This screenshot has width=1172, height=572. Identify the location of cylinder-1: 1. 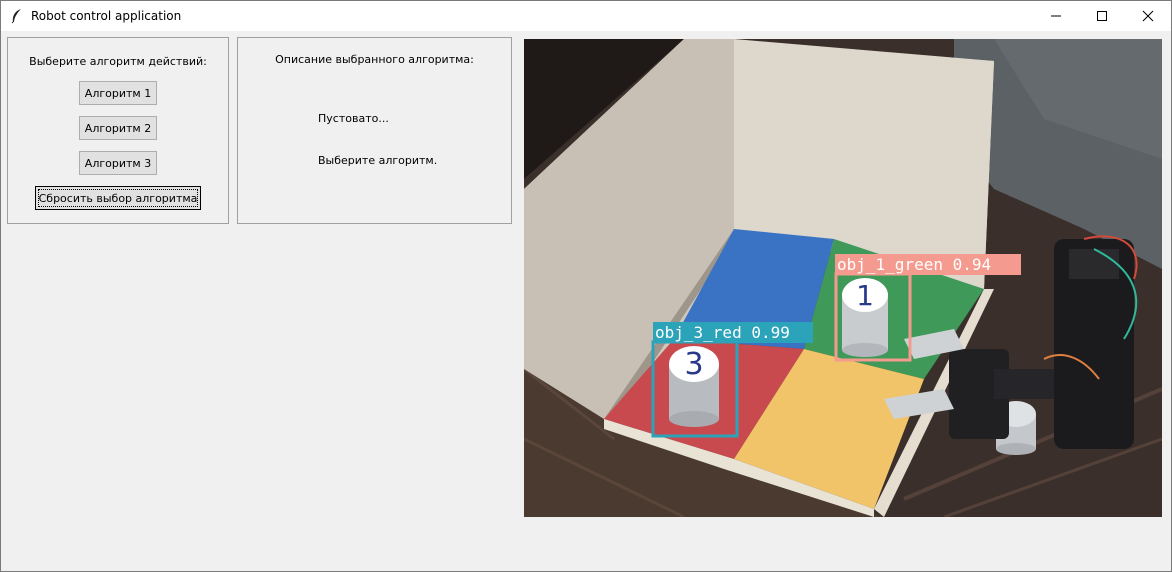
(865, 317).